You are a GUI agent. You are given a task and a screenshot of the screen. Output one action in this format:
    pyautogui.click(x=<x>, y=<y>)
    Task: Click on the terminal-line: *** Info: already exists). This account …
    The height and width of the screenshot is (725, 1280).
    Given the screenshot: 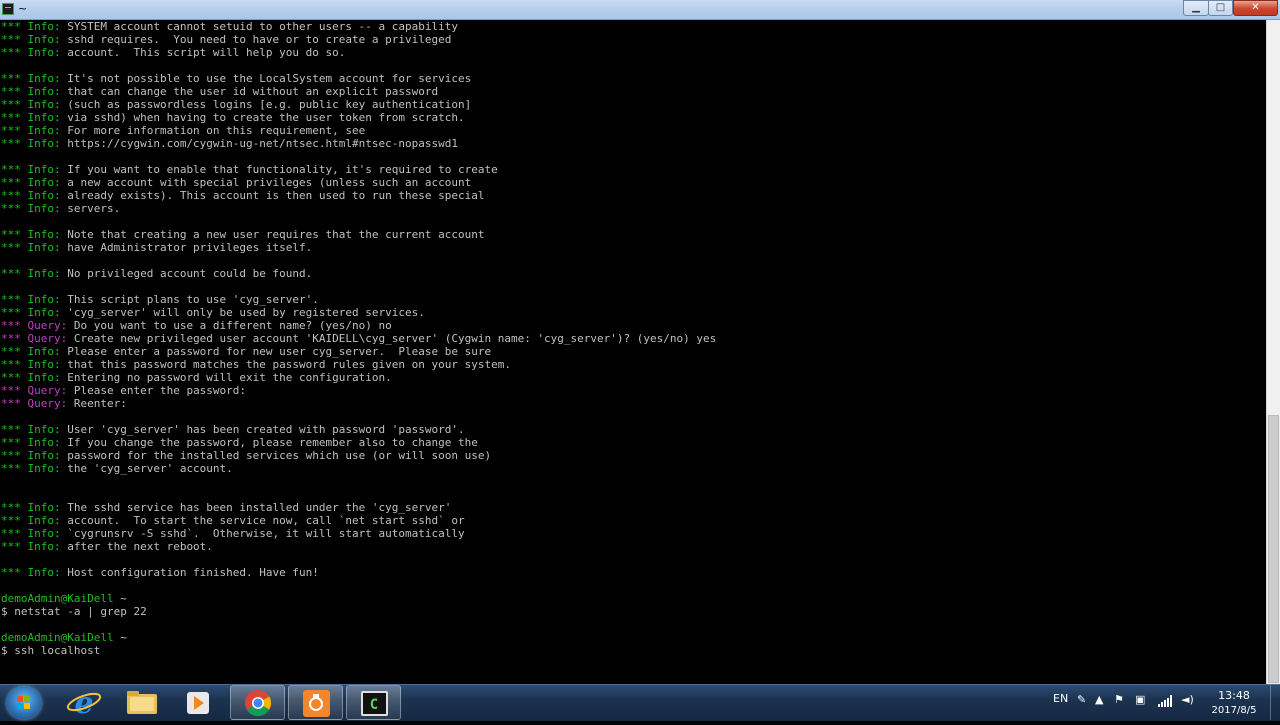 What is the action you would take?
    pyautogui.click(x=358, y=195)
    